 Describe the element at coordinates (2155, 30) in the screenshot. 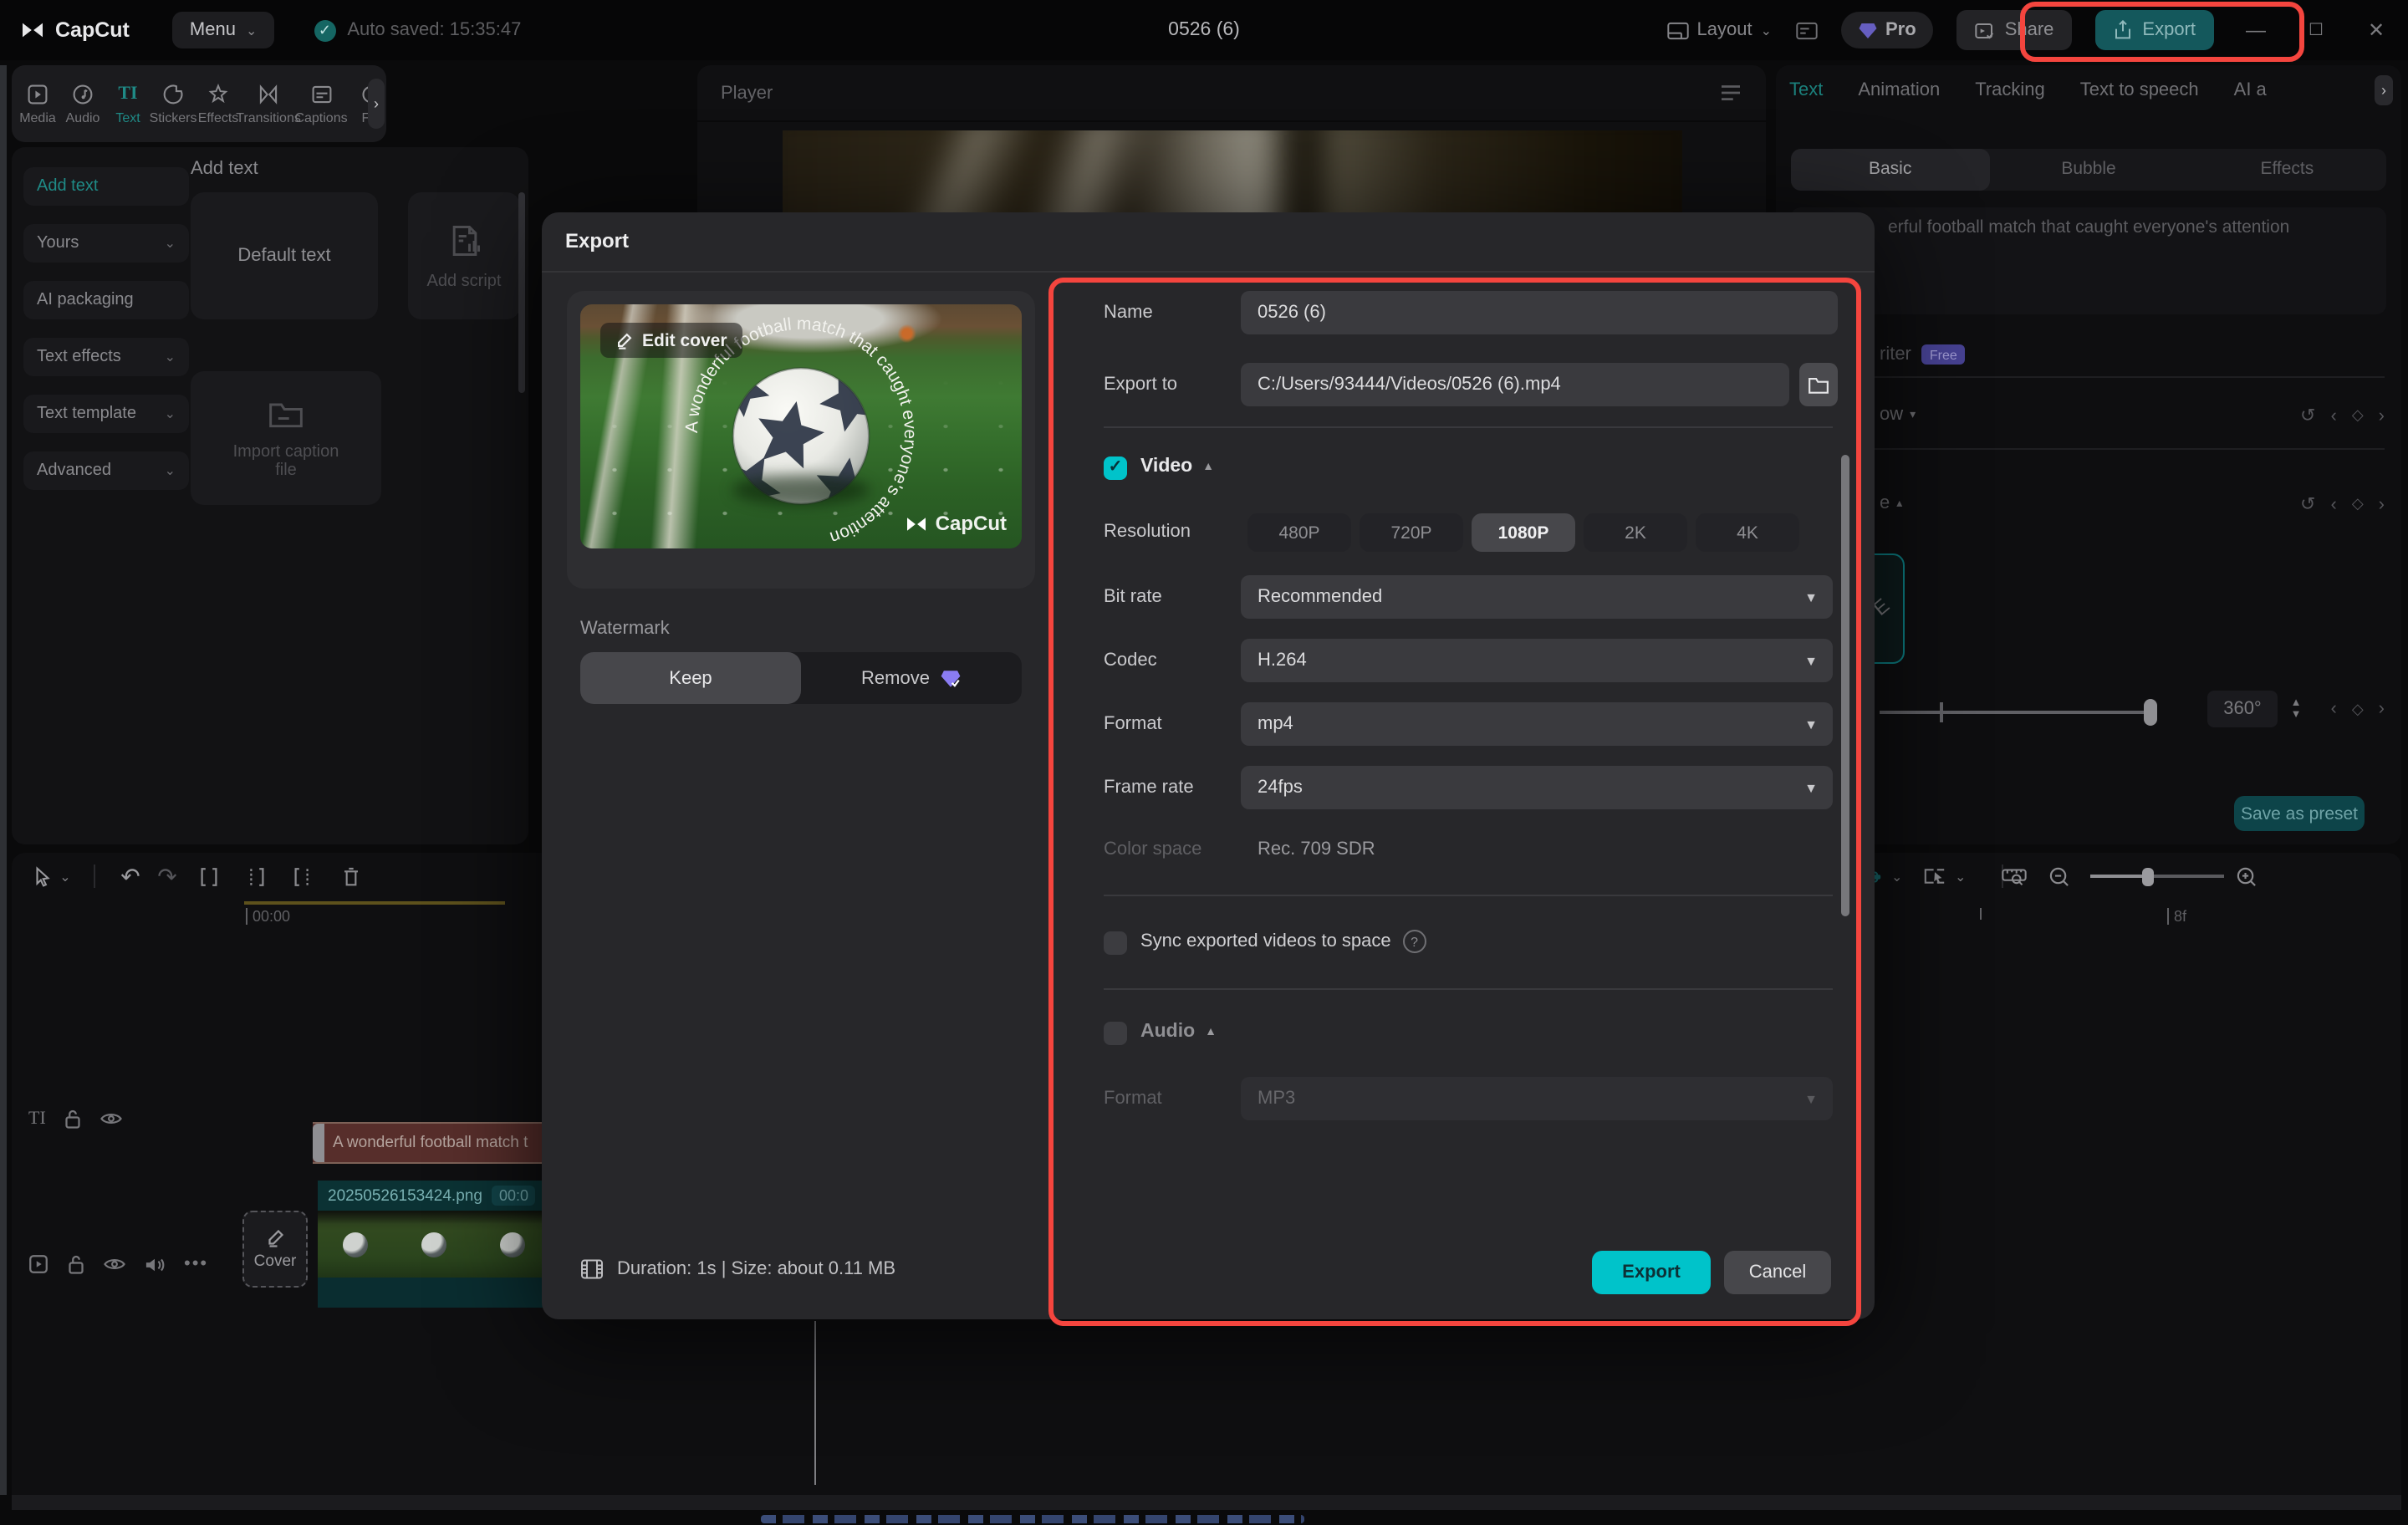

I see `export-button-top: Export` at that location.